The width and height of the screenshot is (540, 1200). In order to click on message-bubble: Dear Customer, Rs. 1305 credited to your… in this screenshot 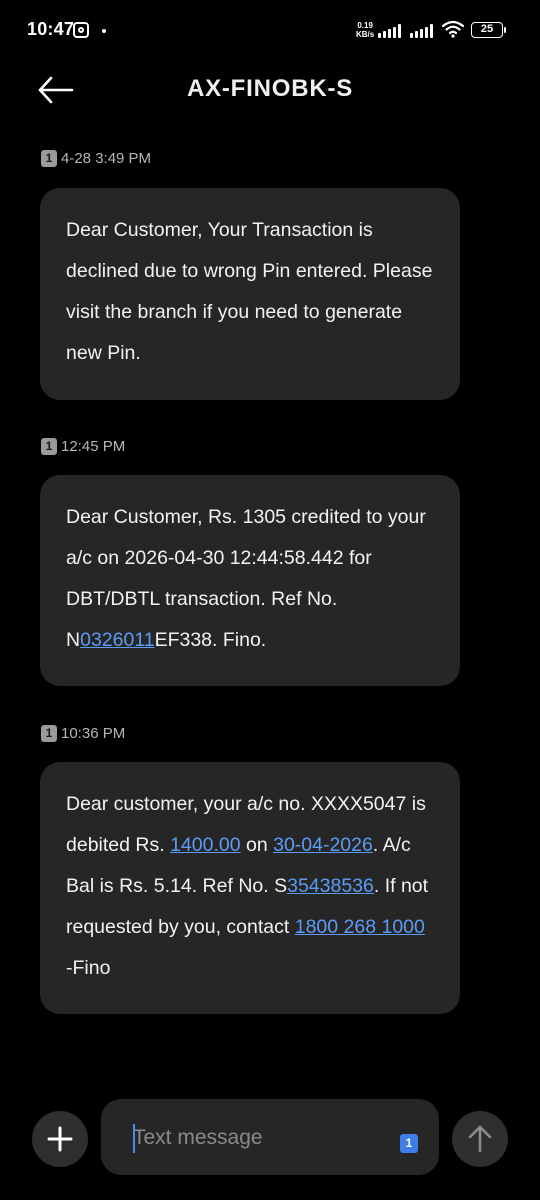, I will do `click(250, 580)`.